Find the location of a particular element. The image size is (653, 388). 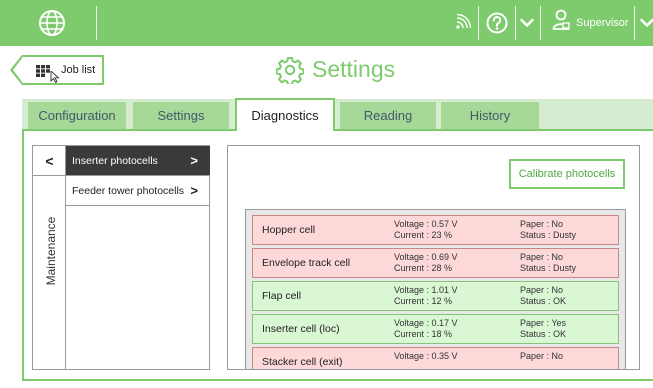

nav-item-label: Feeder tower photocells is located at coordinates (128, 191).